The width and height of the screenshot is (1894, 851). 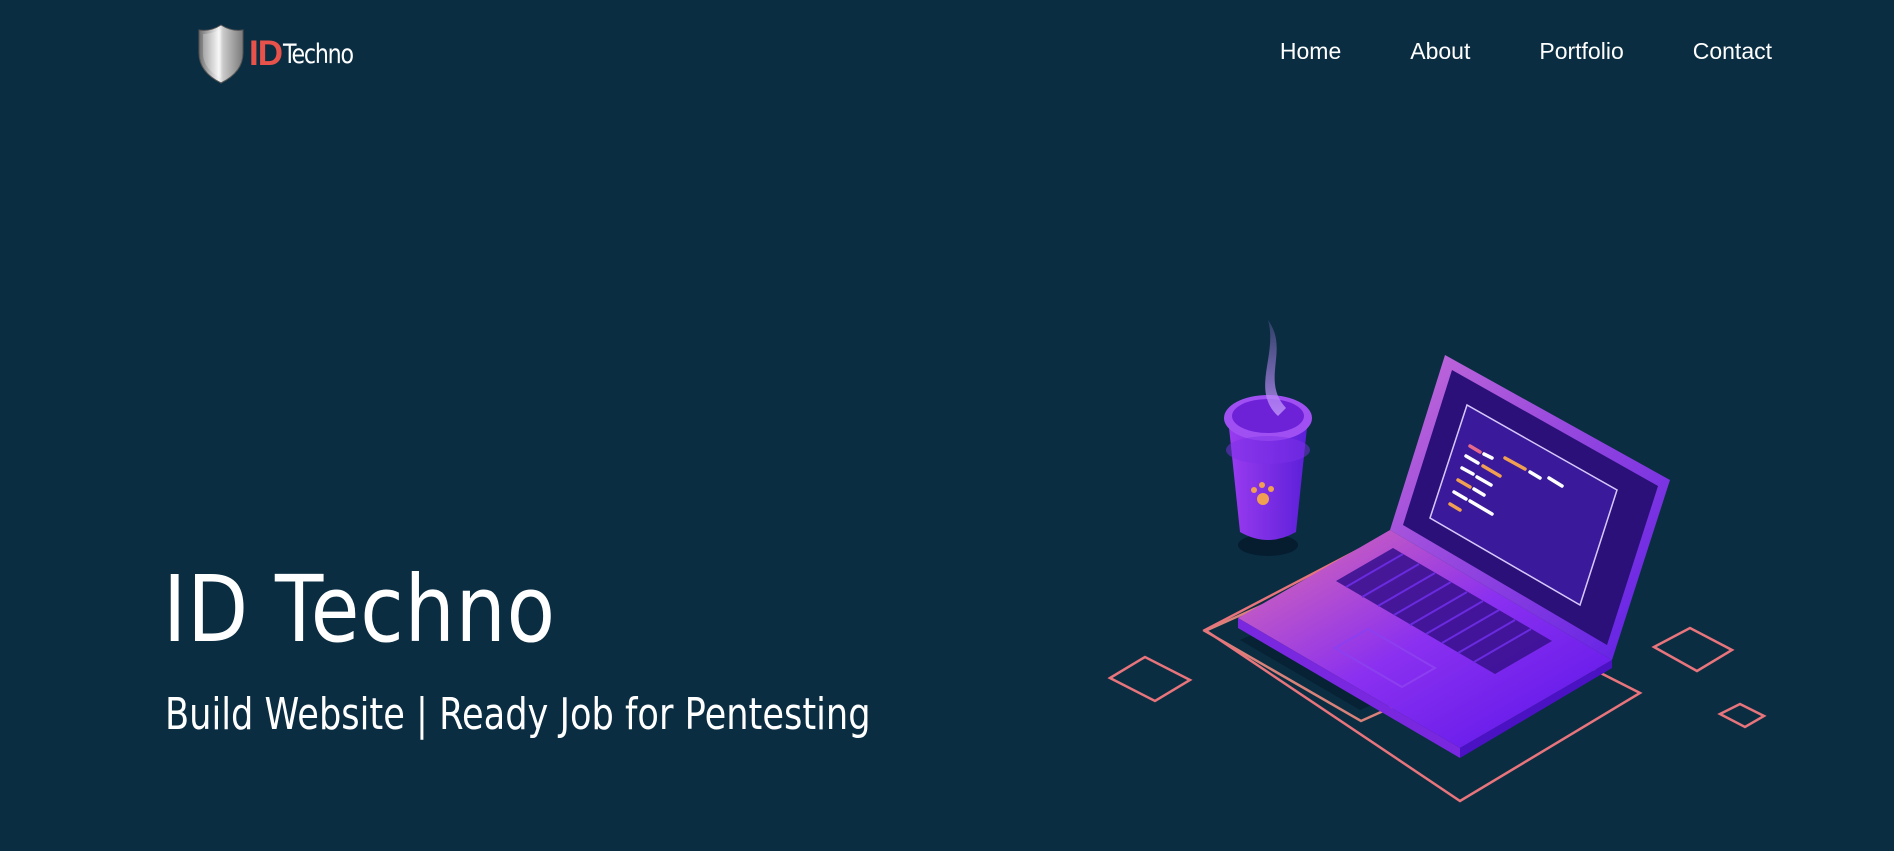 I want to click on site-logo: ID Techno, so click(x=282, y=54).